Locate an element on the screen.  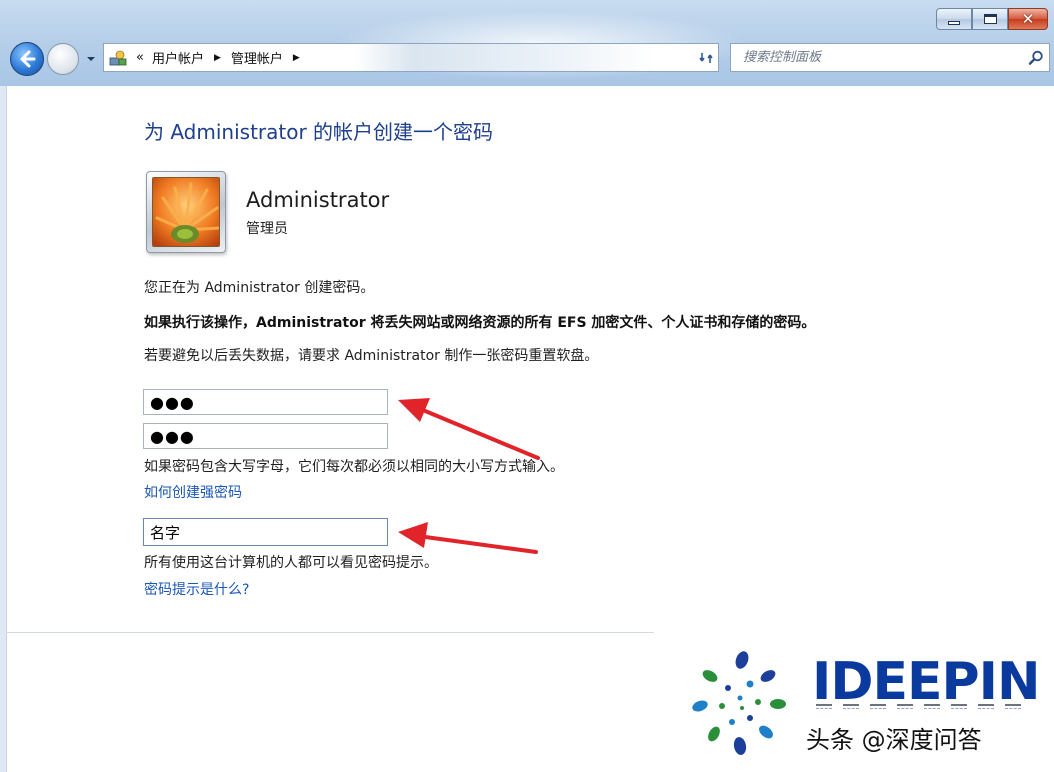
minimize-icon is located at coordinates (954, 23).